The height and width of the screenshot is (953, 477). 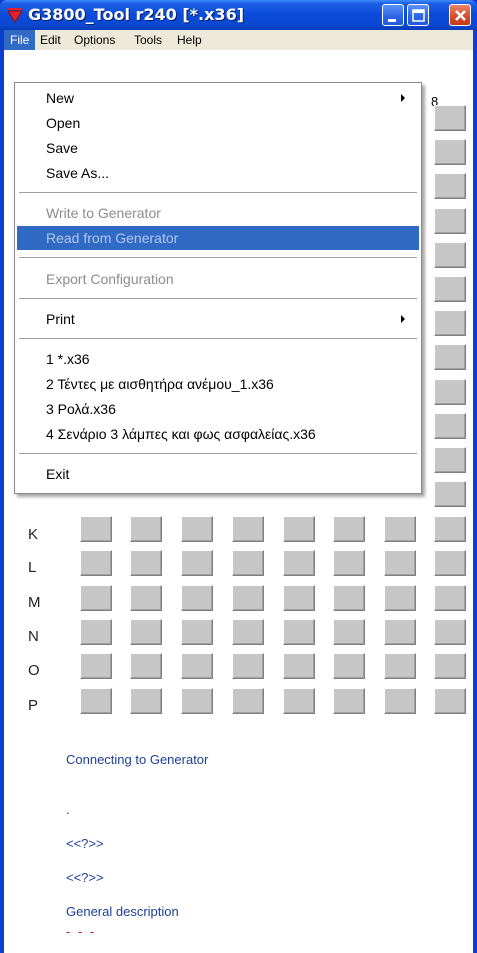 I want to click on menu-item-open: Open, so click(x=218, y=123).